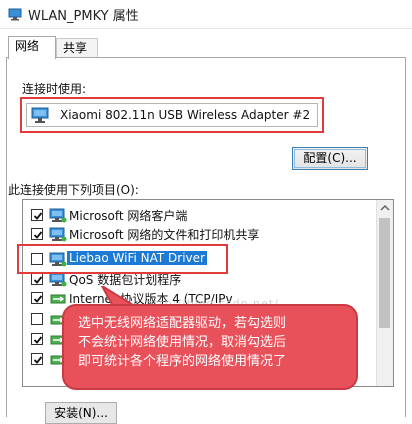 This screenshot has height=424, width=412. What do you see at coordinates (54, 89) in the screenshot?
I see `connect-using-label: 连接时使用:` at bounding box center [54, 89].